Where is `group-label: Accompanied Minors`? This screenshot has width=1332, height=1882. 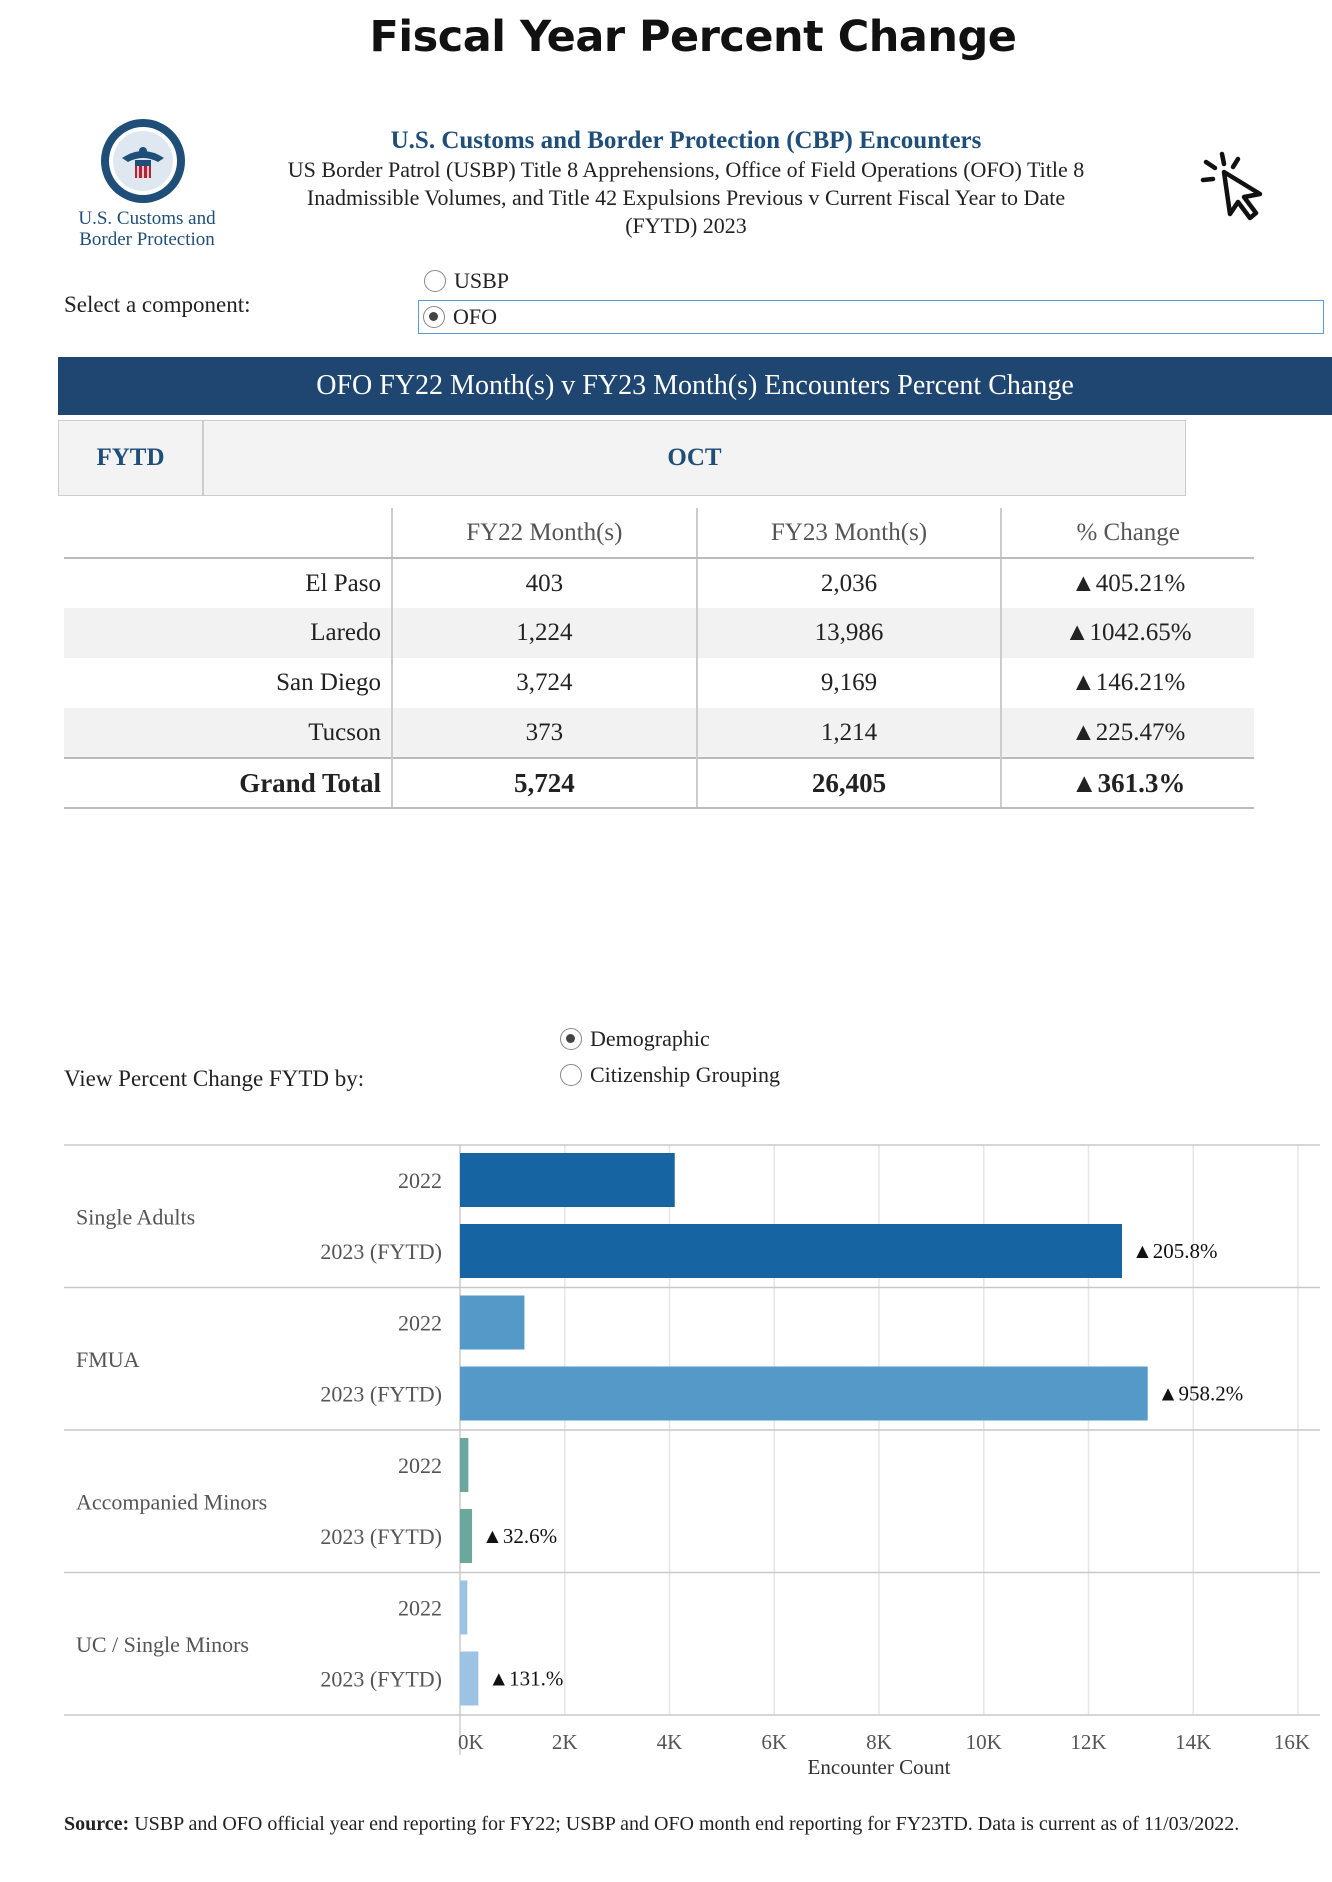
group-label: Accompanied Minors is located at coordinates (171, 1501).